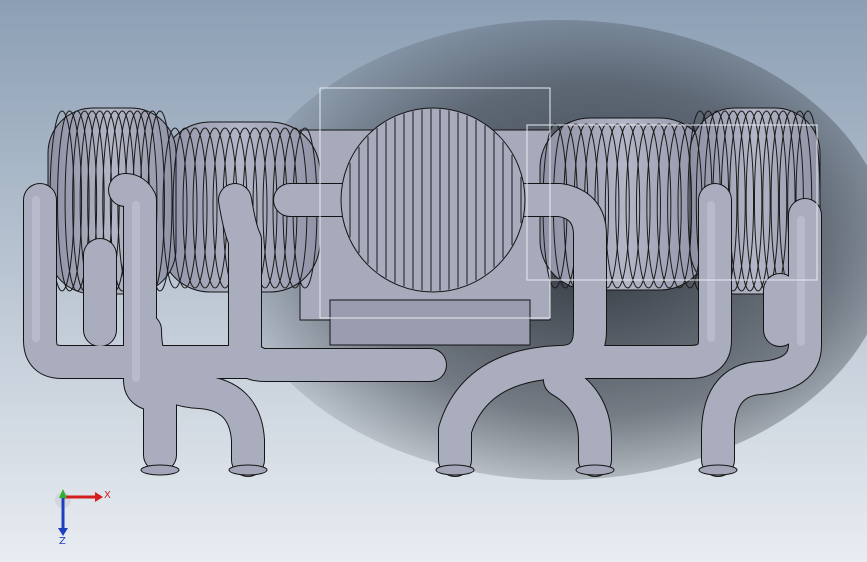  I want to click on crankcase-lower, so click(430, 322).